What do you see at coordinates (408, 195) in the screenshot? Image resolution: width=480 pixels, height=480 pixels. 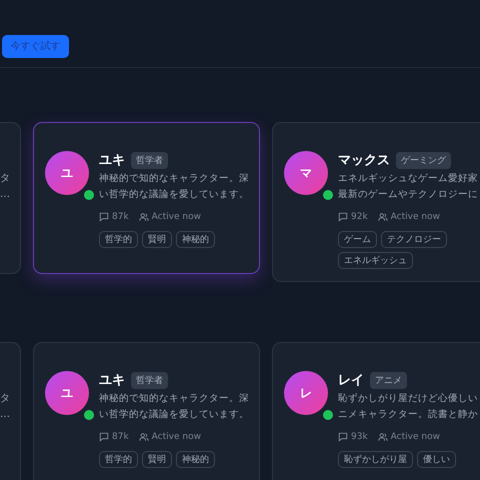 I see `description-text: 最新のゲームやテクノロジーに` at bounding box center [408, 195].